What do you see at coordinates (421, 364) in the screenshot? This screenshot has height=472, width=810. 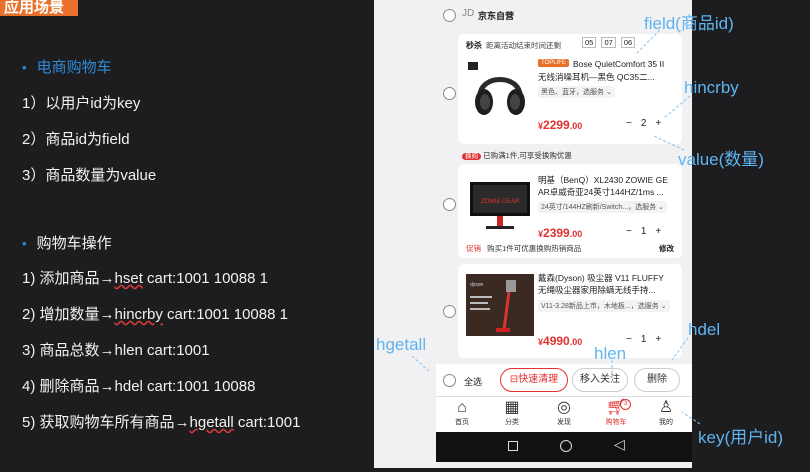 I see `leader-hgetall` at bounding box center [421, 364].